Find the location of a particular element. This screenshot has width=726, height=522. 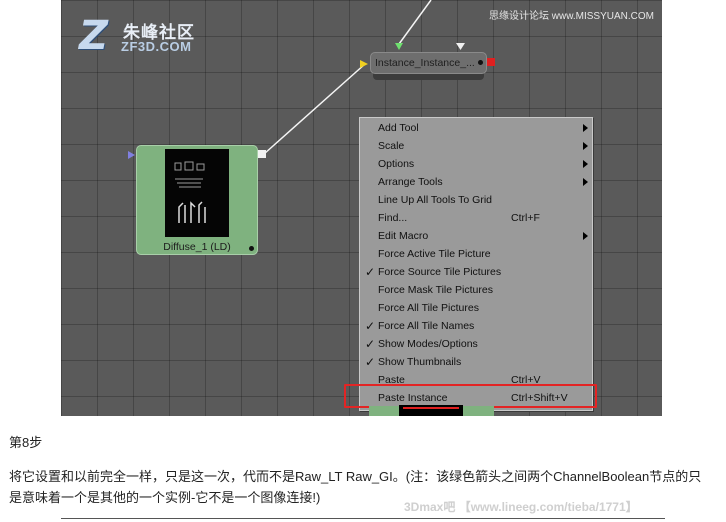

menu-item-label: Arrange Tools is located at coordinates (410, 182).